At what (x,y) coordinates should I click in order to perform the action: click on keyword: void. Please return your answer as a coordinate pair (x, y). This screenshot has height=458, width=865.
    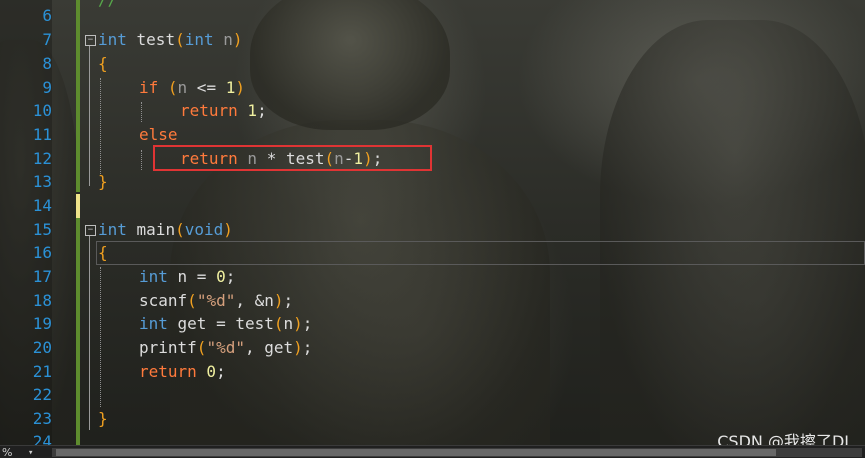
    Looking at the image, I should click on (204, 229).